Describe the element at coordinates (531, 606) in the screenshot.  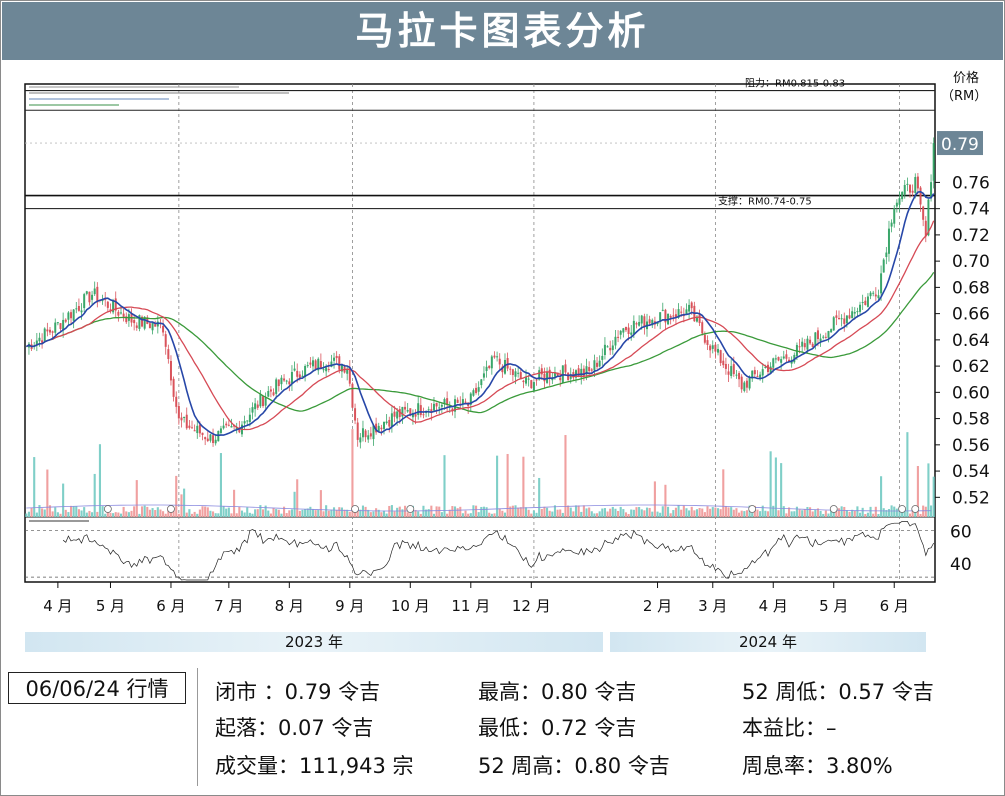
I see `month-label: 12 月` at that location.